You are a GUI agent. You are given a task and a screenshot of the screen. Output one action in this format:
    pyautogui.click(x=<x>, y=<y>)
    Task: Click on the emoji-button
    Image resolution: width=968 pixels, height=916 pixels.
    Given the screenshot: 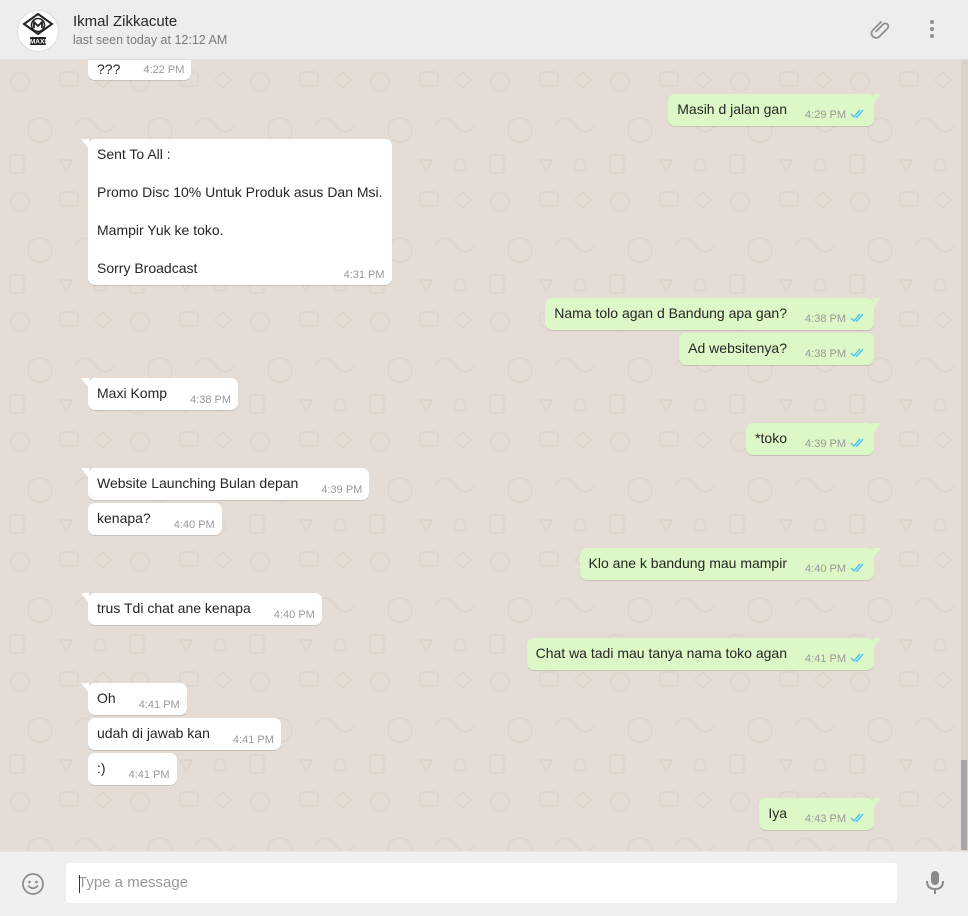 What is the action you would take?
    pyautogui.click(x=33, y=884)
    